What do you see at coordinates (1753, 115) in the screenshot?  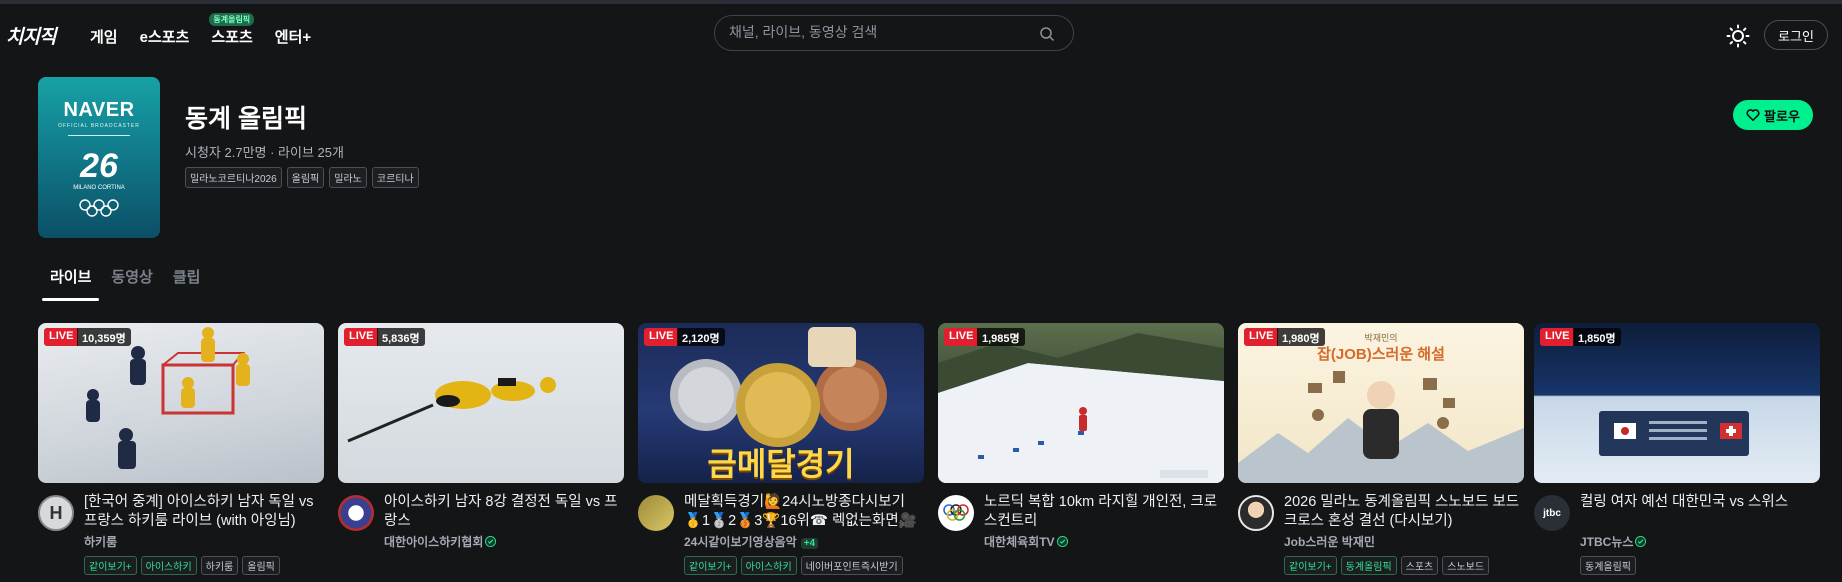 I see `heart-icon` at bounding box center [1753, 115].